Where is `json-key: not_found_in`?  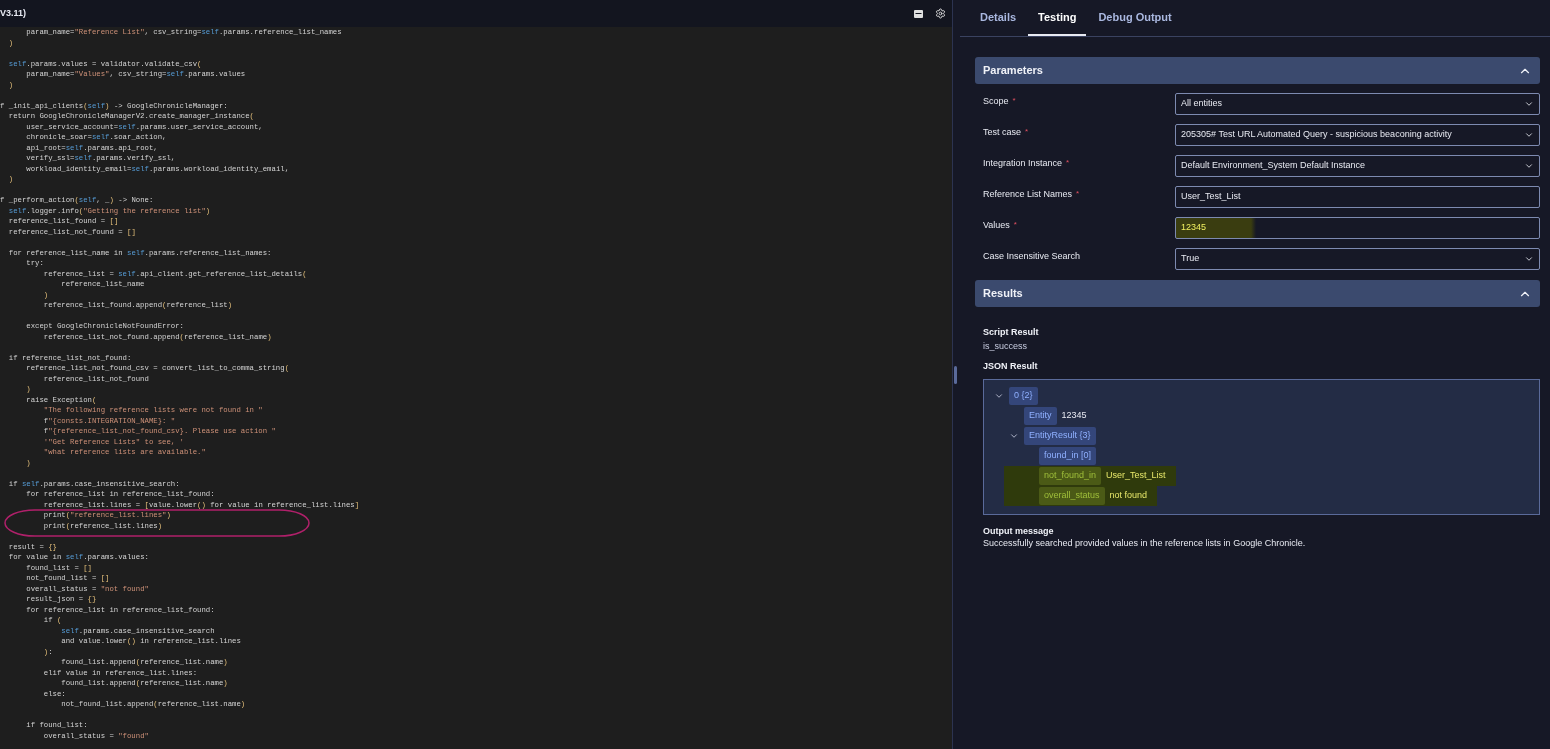
json-key: not_found_in is located at coordinates (1070, 476).